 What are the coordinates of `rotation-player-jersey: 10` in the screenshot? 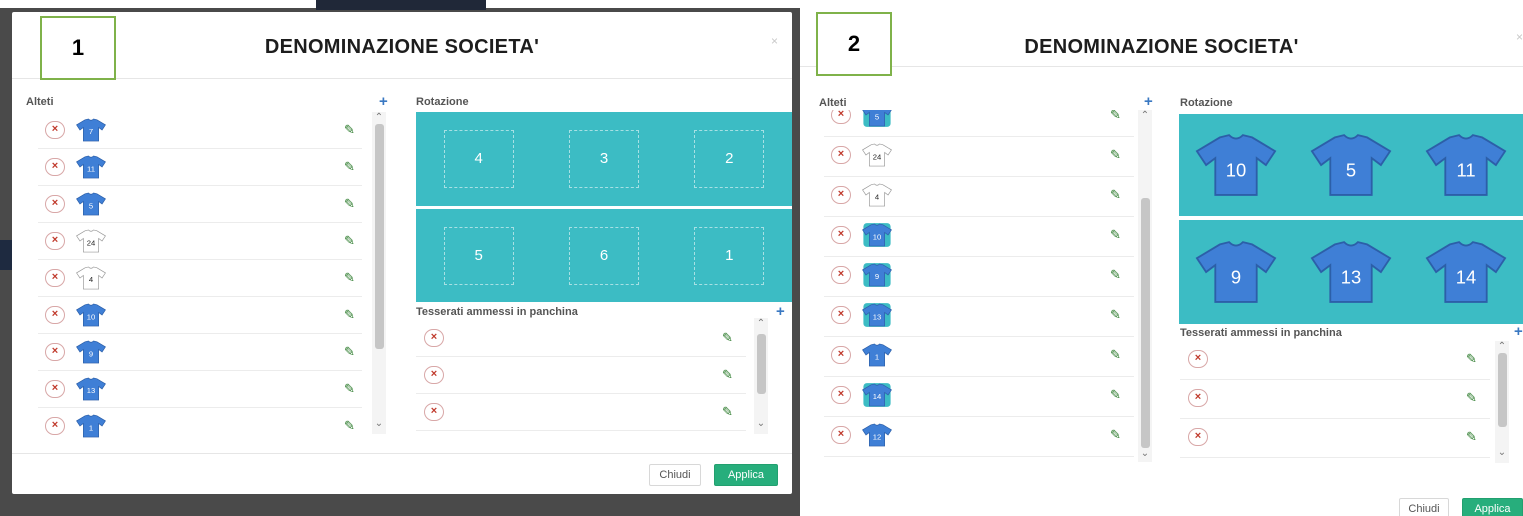 It's located at (1236, 165).